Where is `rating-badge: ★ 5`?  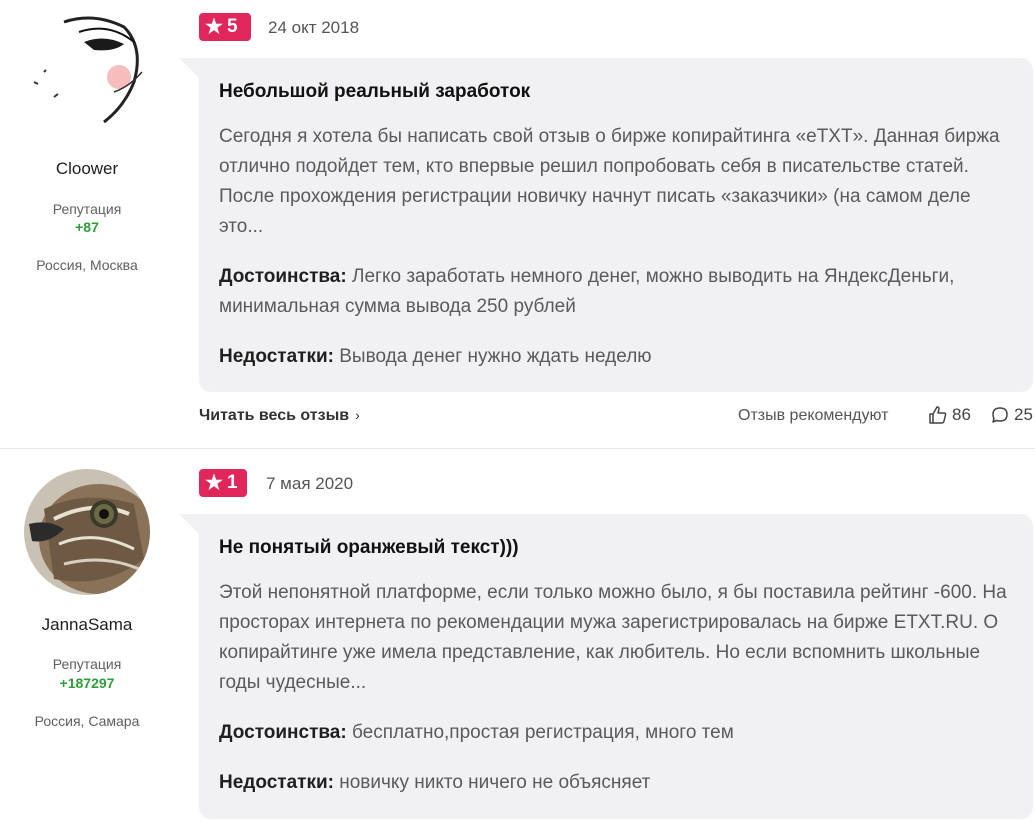 rating-badge: ★ 5 is located at coordinates (225, 27).